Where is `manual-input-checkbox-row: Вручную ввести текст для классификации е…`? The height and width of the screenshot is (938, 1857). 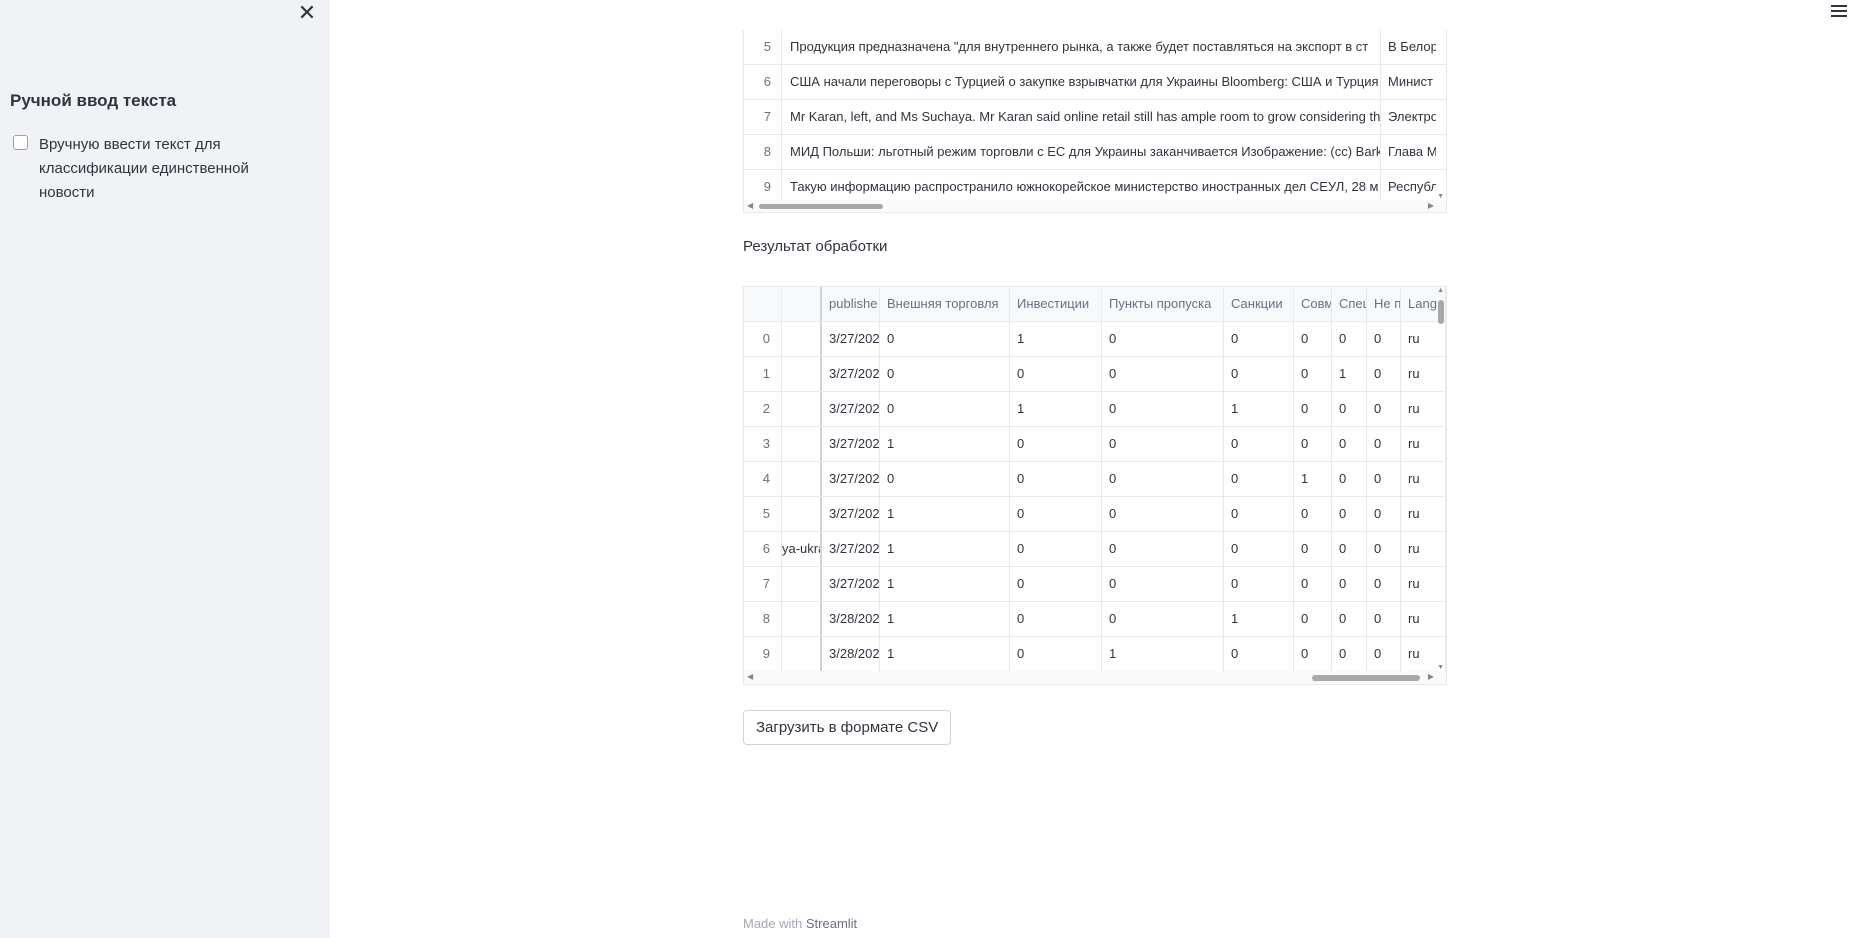 manual-input-checkbox-row: Вручную ввести текст для классификации е… is located at coordinates (163, 169).